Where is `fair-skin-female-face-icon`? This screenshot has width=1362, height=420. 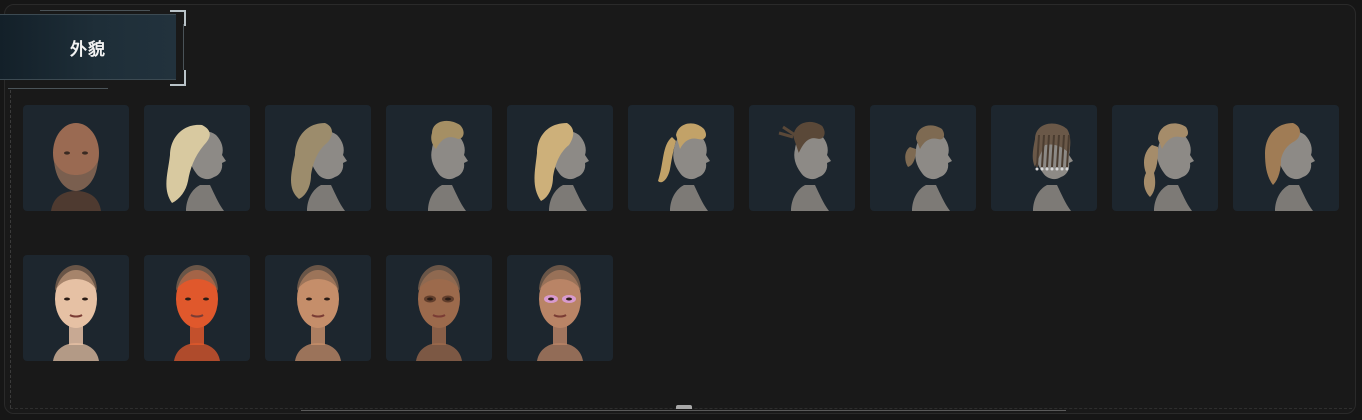
fair-skin-female-face-icon is located at coordinates (76, 313).